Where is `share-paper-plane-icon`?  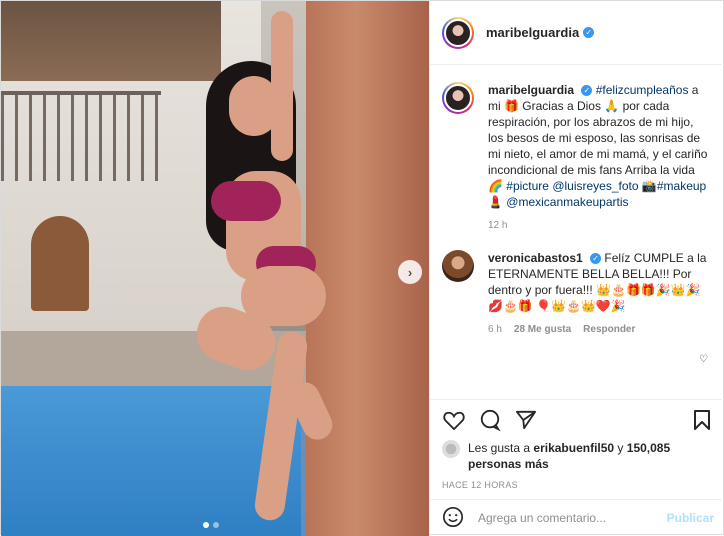 share-paper-plane-icon is located at coordinates (526, 420).